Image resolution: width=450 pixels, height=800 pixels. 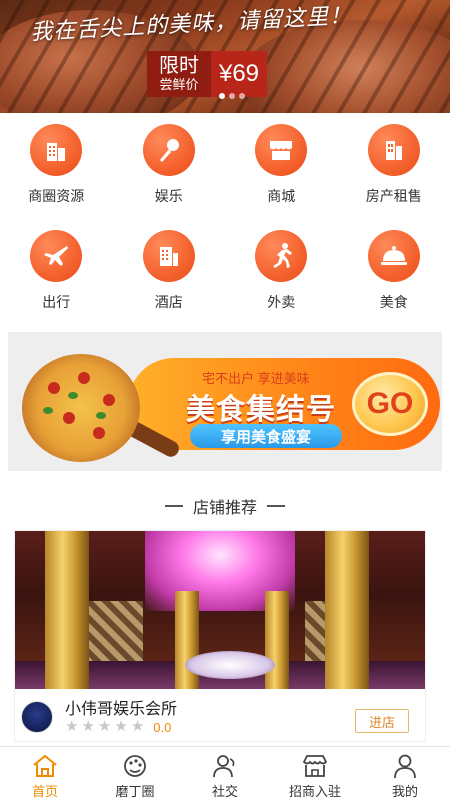 I want to click on nav-label: 磨丁圈, so click(x=135, y=791).